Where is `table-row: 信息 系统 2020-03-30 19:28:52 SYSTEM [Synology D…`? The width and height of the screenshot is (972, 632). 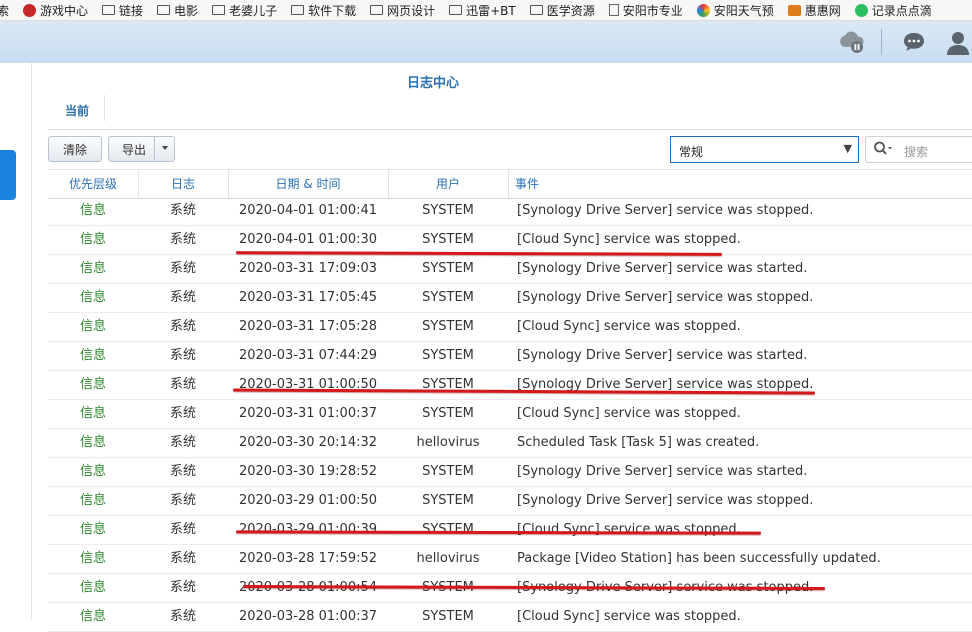 table-row: 信息 系统 2020-03-30 19:28:52 SYSTEM [Synology D… is located at coordinates (510, 472).